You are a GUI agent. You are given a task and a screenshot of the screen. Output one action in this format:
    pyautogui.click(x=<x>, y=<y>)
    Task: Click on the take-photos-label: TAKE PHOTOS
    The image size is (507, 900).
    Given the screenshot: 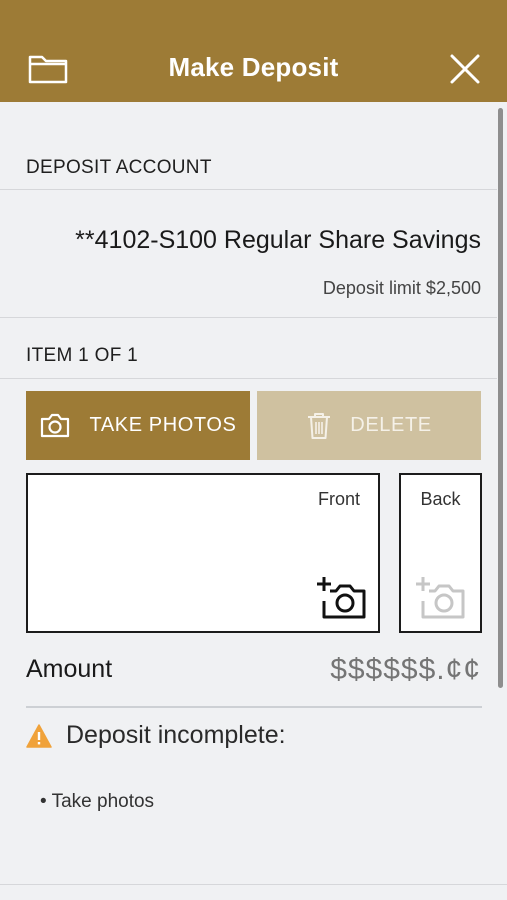 What is the action you would take?
    pyautogui.click(x=163, y=425)
    